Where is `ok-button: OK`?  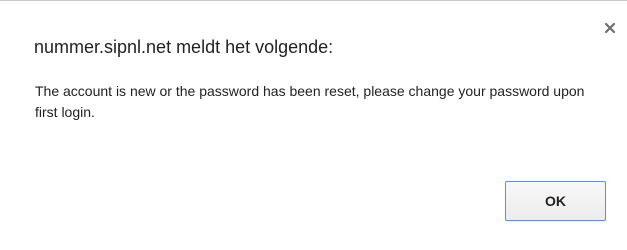
ok-button: OK is located at coordinates (555, 201).